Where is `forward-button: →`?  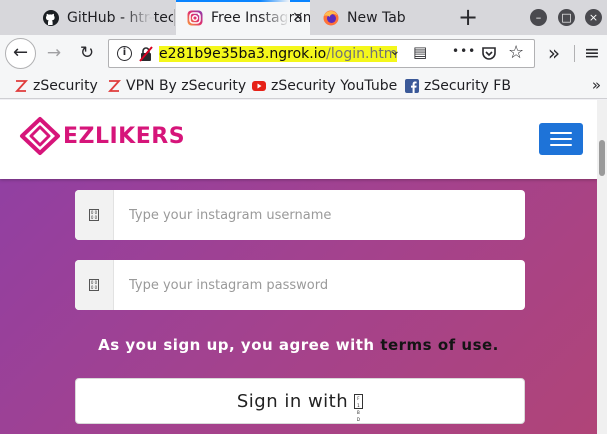 forward-button: → is located at coordinates (54, 53).